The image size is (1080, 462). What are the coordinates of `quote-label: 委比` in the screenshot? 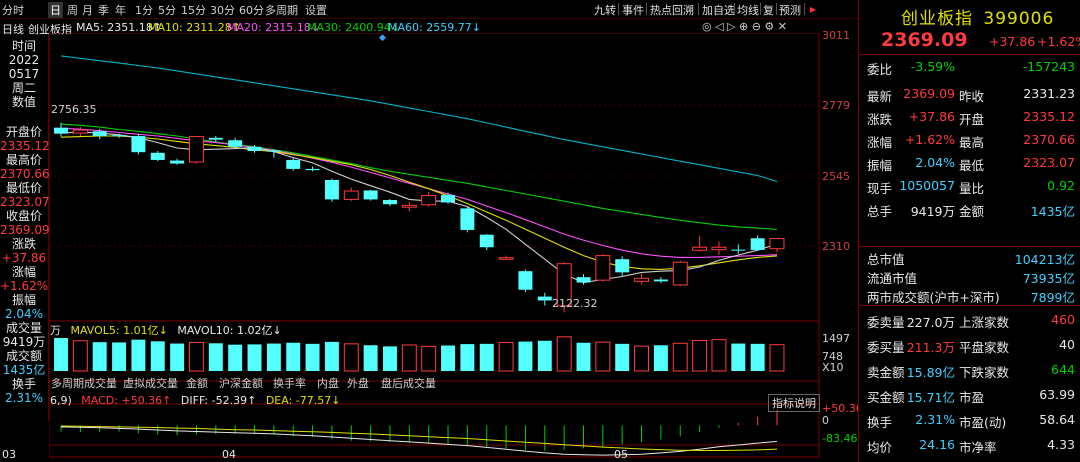 It's located at (880, 69).